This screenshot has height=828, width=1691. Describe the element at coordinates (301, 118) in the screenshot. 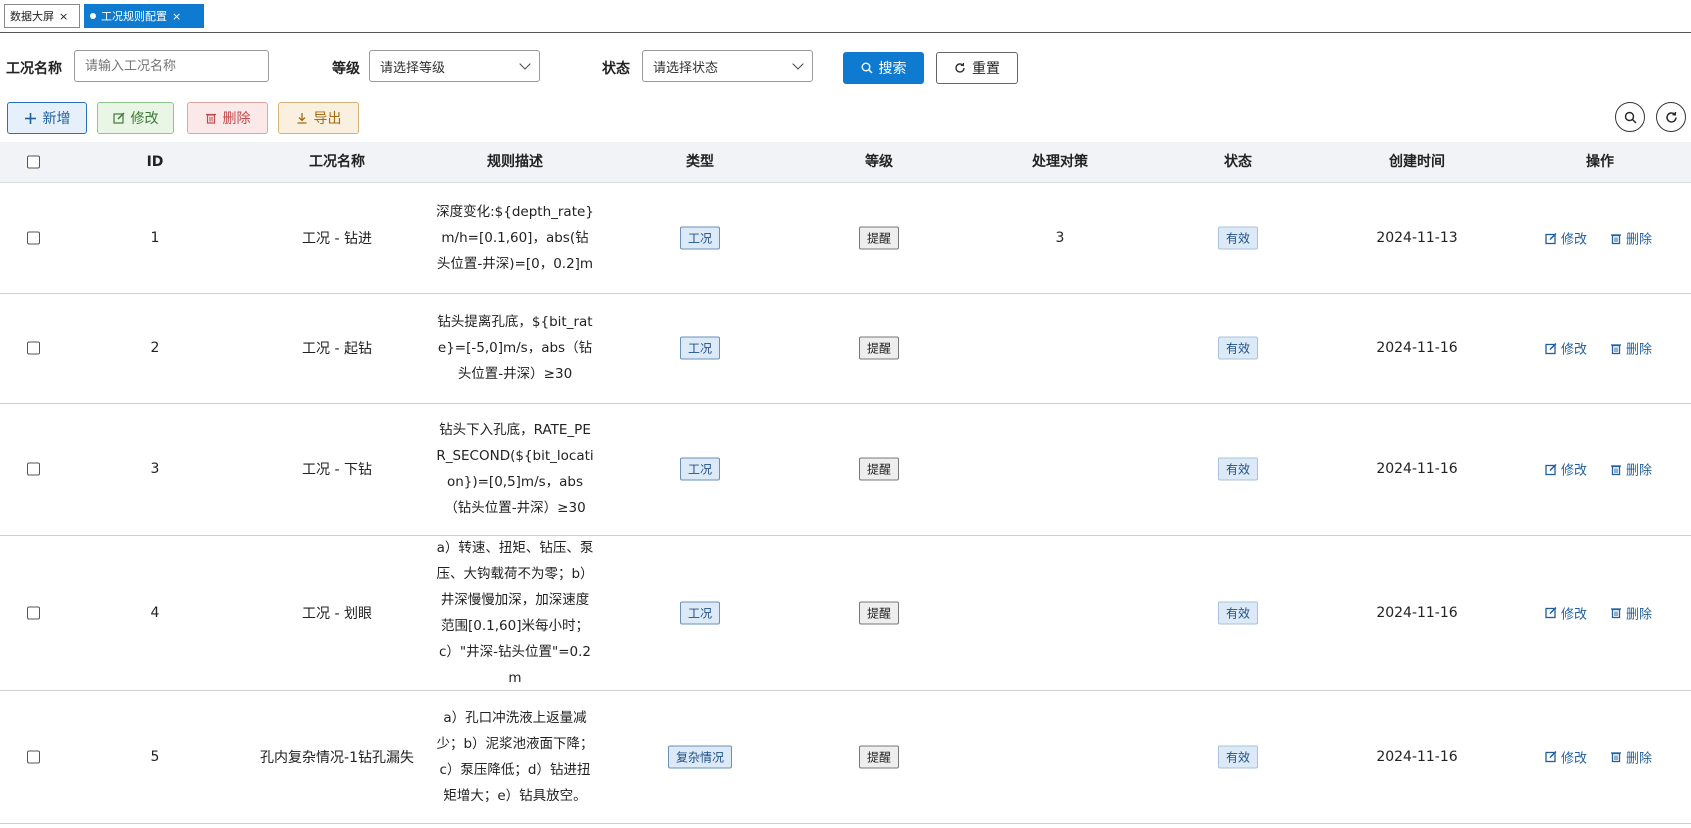

I see `download-icon` at that location.